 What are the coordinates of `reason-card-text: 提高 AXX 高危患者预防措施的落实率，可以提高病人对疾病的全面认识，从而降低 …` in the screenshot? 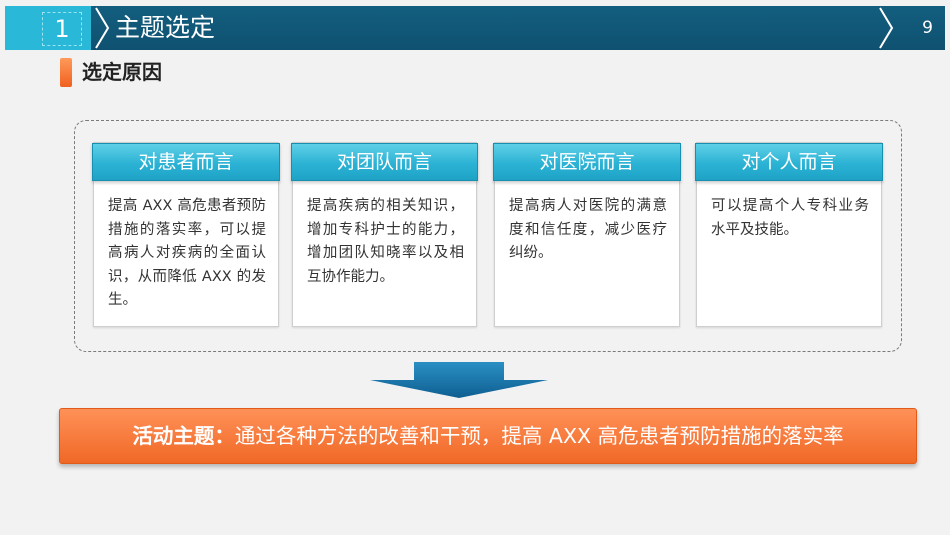 It's located at (187, 253).